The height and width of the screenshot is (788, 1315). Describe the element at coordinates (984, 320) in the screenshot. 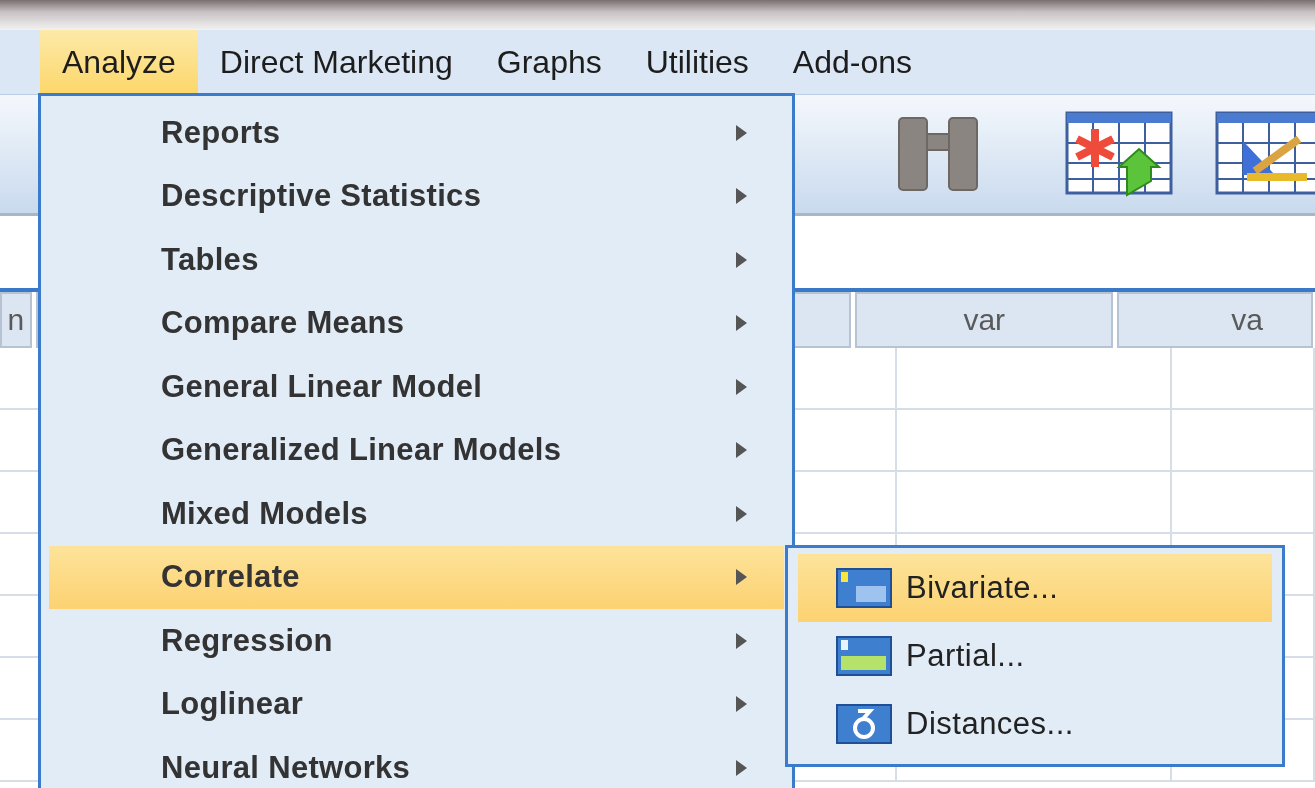

I see `column-header: var` at that location.